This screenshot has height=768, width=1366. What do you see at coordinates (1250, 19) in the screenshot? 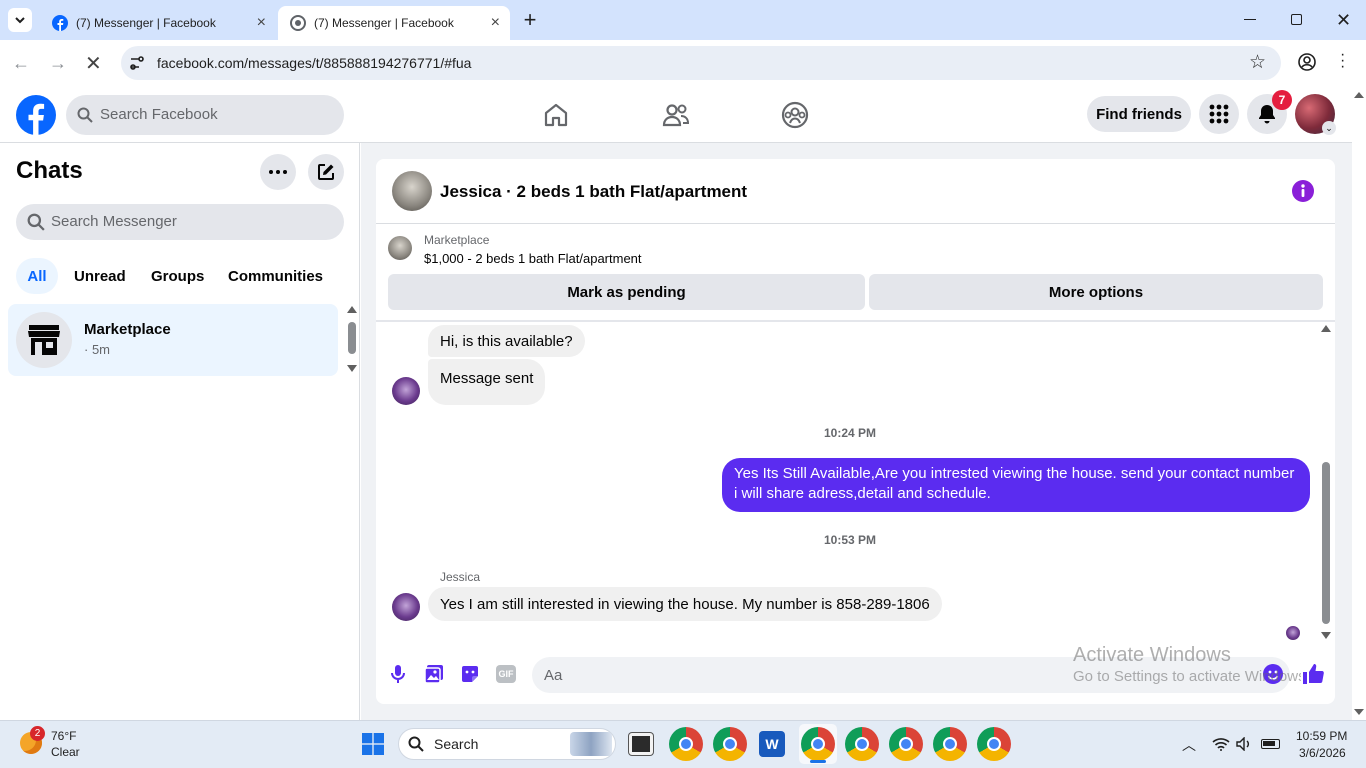
I see `minimize-icon` at bounding box center [1250, 19].